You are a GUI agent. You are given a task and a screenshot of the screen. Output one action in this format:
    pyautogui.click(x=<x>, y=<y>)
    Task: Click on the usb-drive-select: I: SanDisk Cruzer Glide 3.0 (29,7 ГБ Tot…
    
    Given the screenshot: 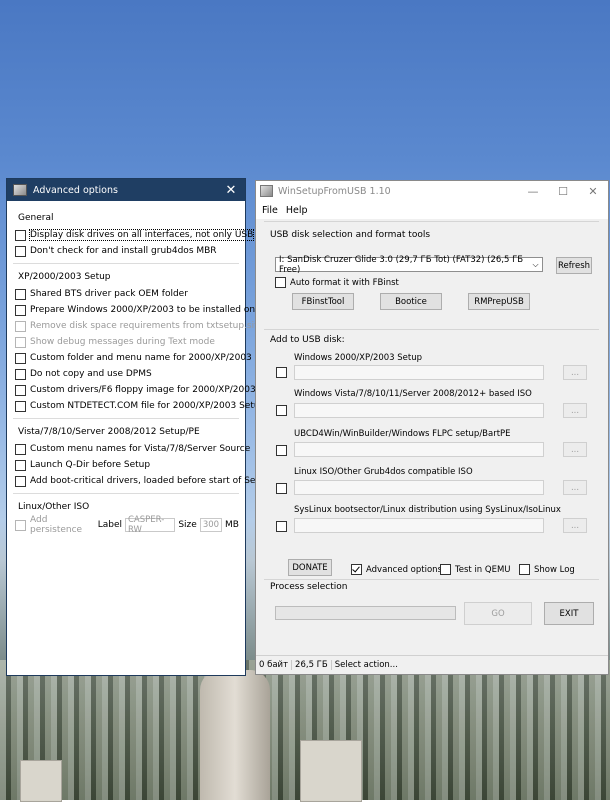 What is the action you would take?
    pyautogui.click(x=409, y=264)
    